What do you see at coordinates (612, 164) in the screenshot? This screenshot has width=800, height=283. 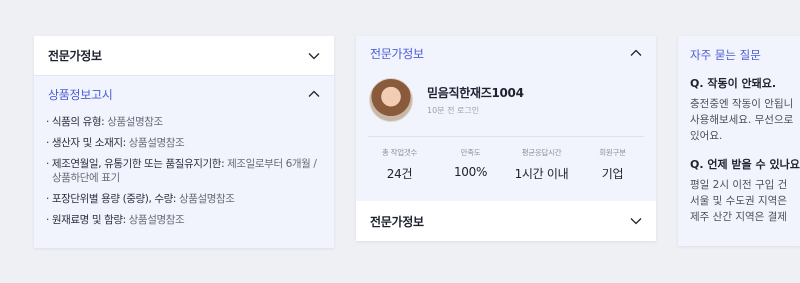 I see `stat-member-type: 회원구분 기업` at bounding box center [612, 164].